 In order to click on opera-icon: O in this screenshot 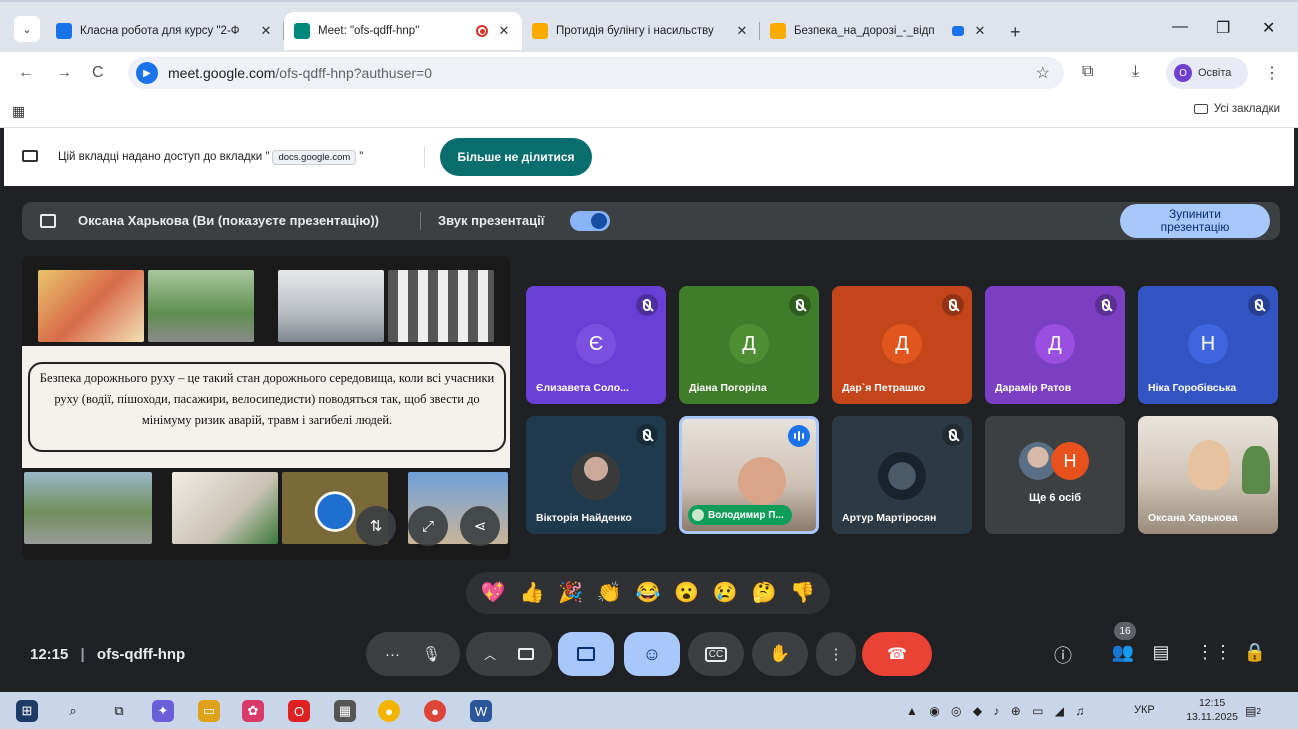, I will do `click(299, 711)`.